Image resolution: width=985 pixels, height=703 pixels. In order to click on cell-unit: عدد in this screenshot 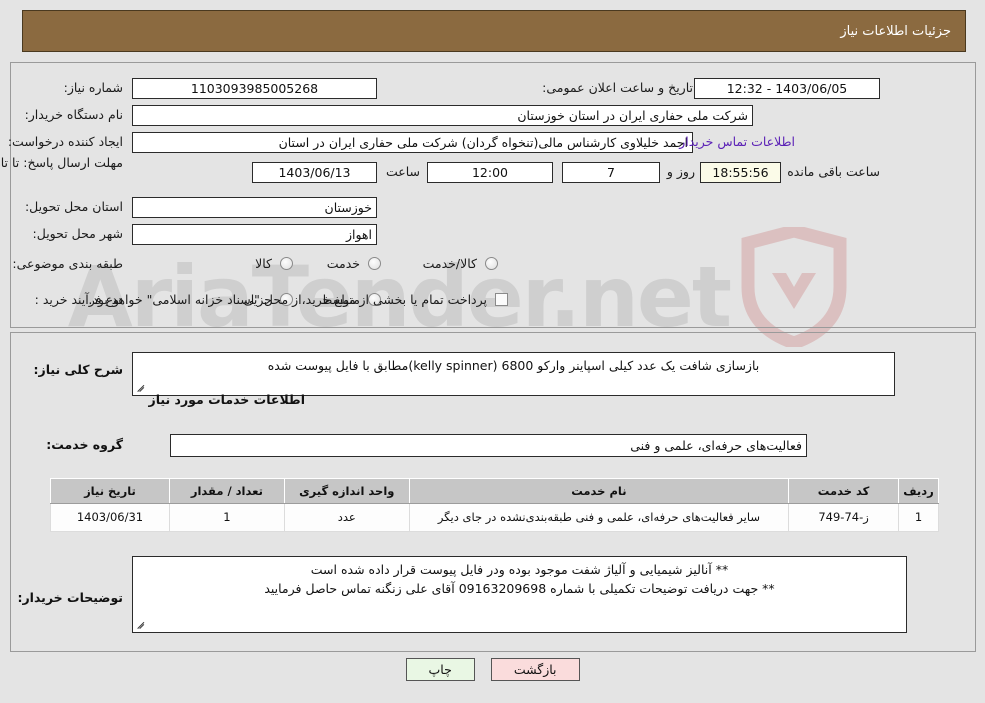, I will do `click(346, 517)`.